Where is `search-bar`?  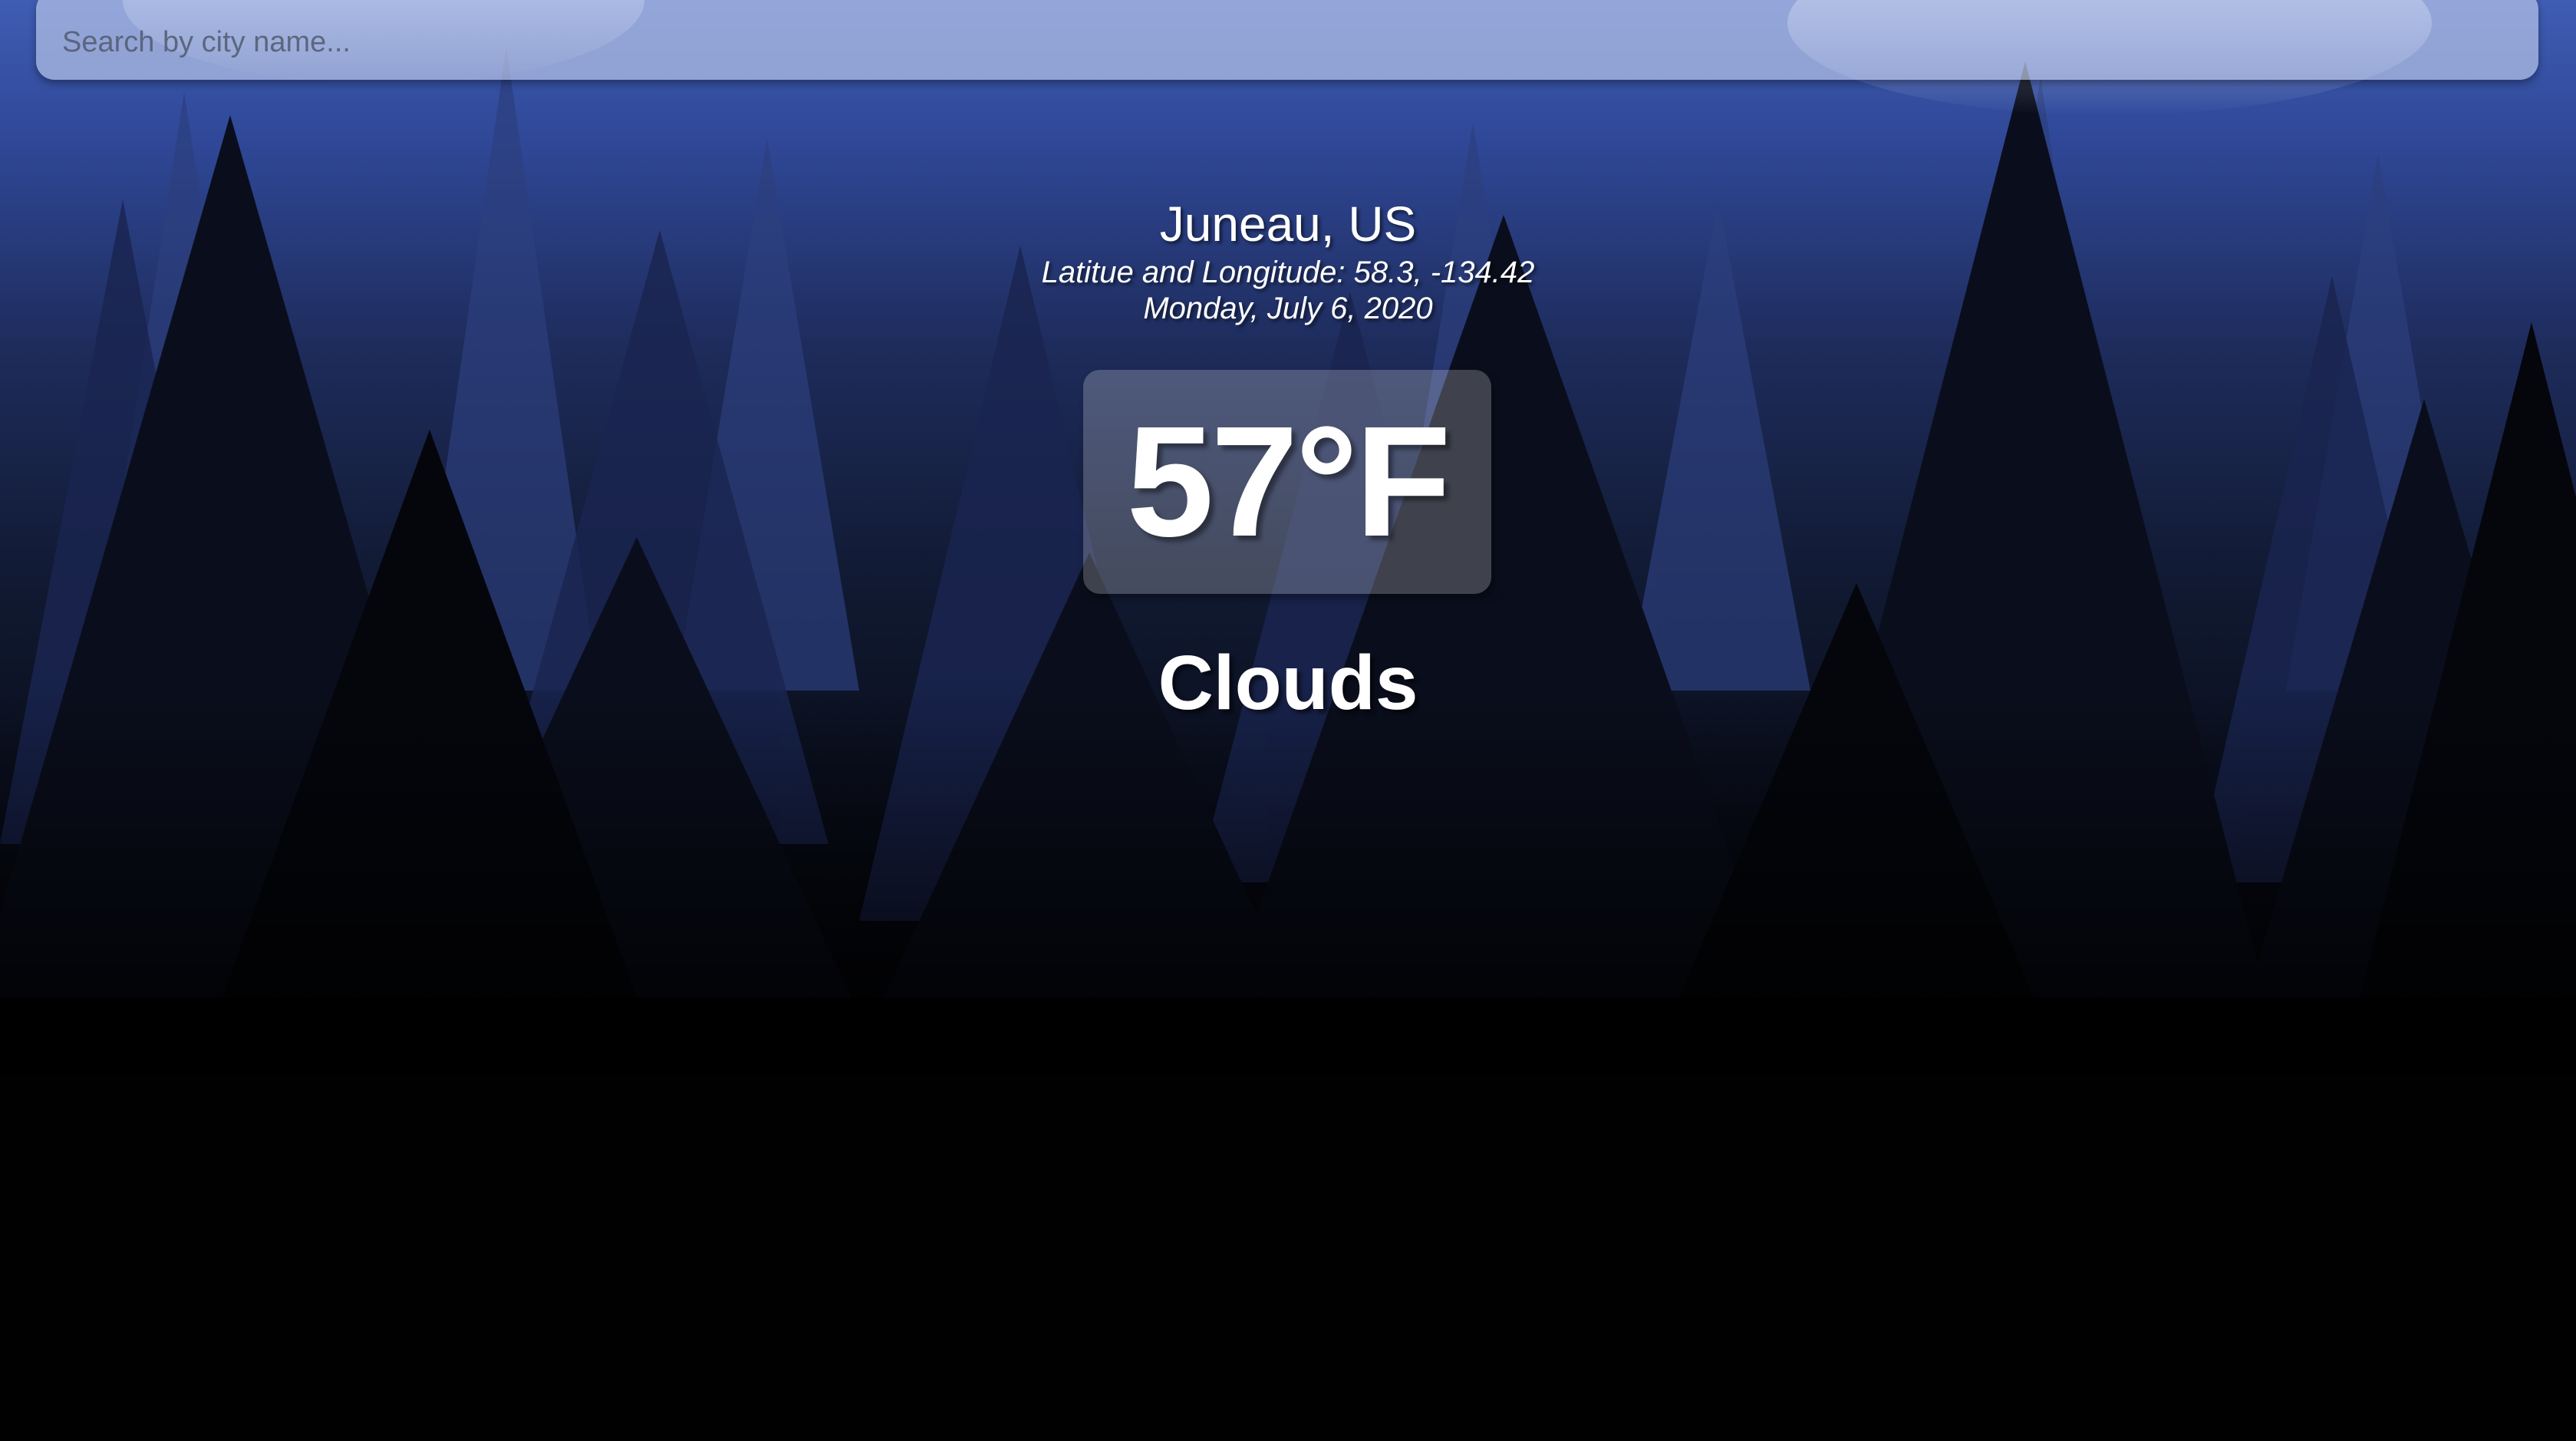
search-bar is located at coordinates (1287, 40).